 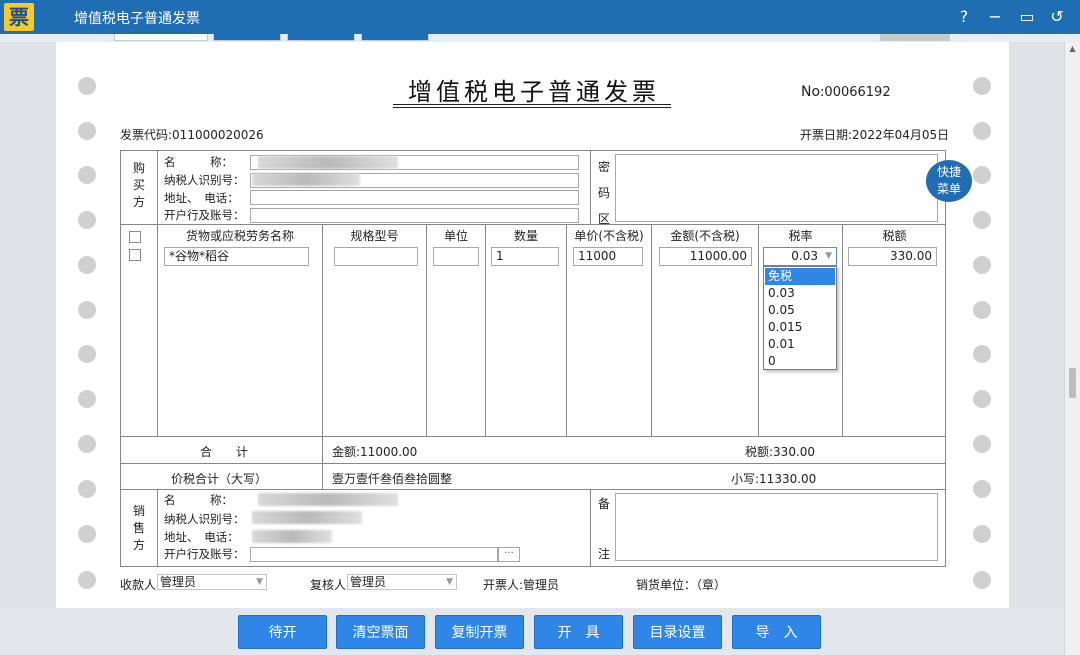 I want to click on seller-seal-text: 销货单位：（章）, so click(x=681, y=585).